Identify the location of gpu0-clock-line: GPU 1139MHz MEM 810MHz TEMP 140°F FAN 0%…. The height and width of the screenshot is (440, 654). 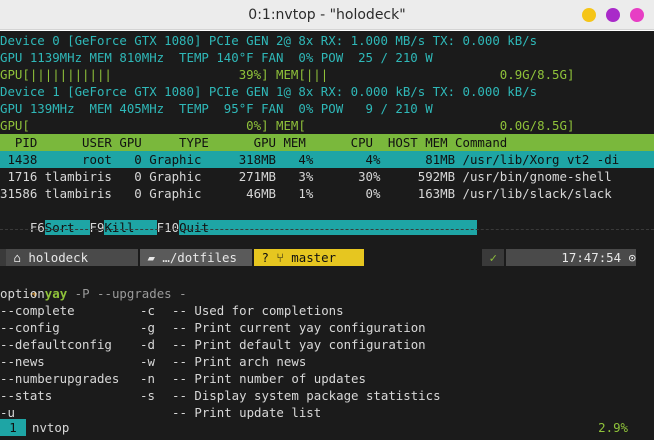
(216, 57).